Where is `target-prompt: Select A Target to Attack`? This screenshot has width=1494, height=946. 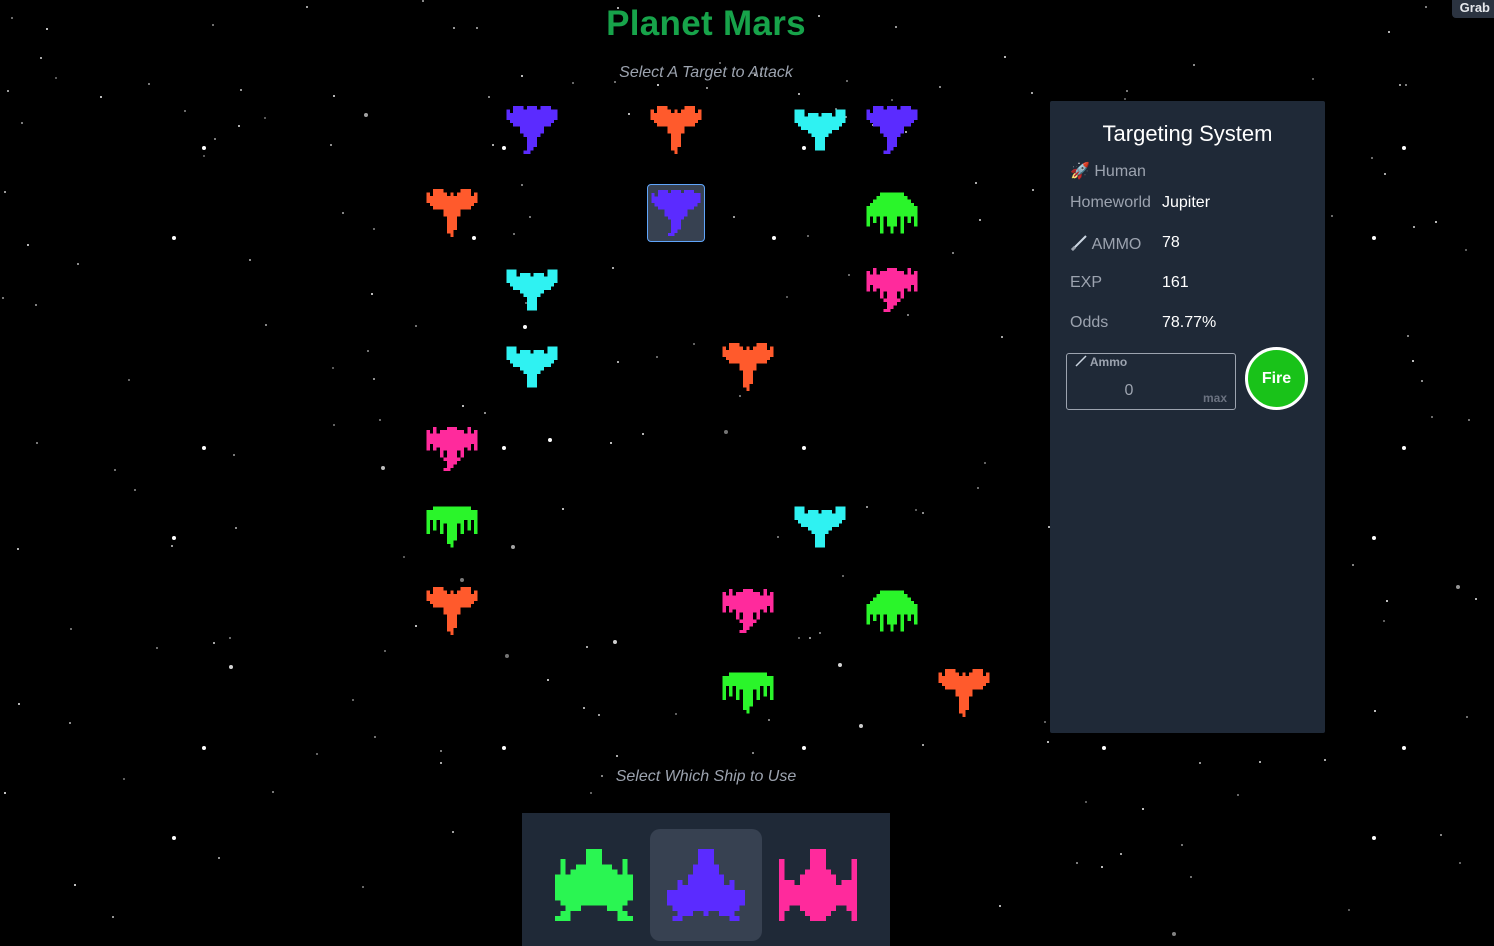 target-prompt: Select A Target to Attack is located at coordinates (706, 72).